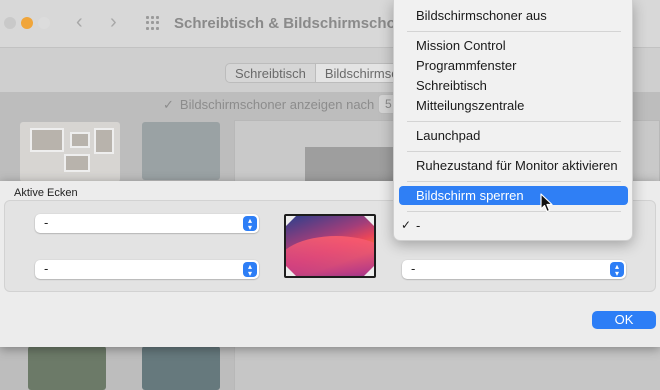 The width and height of the screenshot is (660, 390). I want to click on menu-item-label: Programmfenster, so click(466, 65).